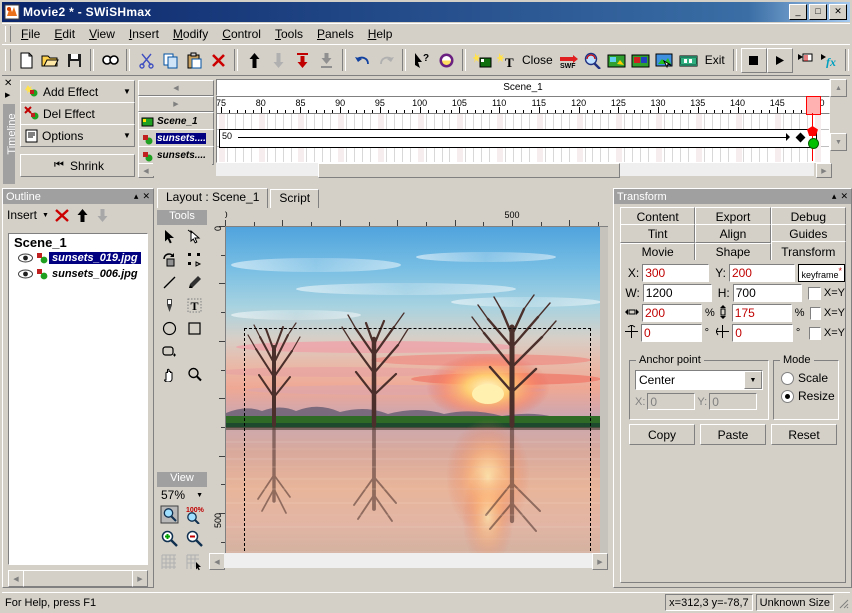  What do you see at coordinates (146, 60) in the screenshot?
I see `cut-icon` at bounding box center [146, 60].